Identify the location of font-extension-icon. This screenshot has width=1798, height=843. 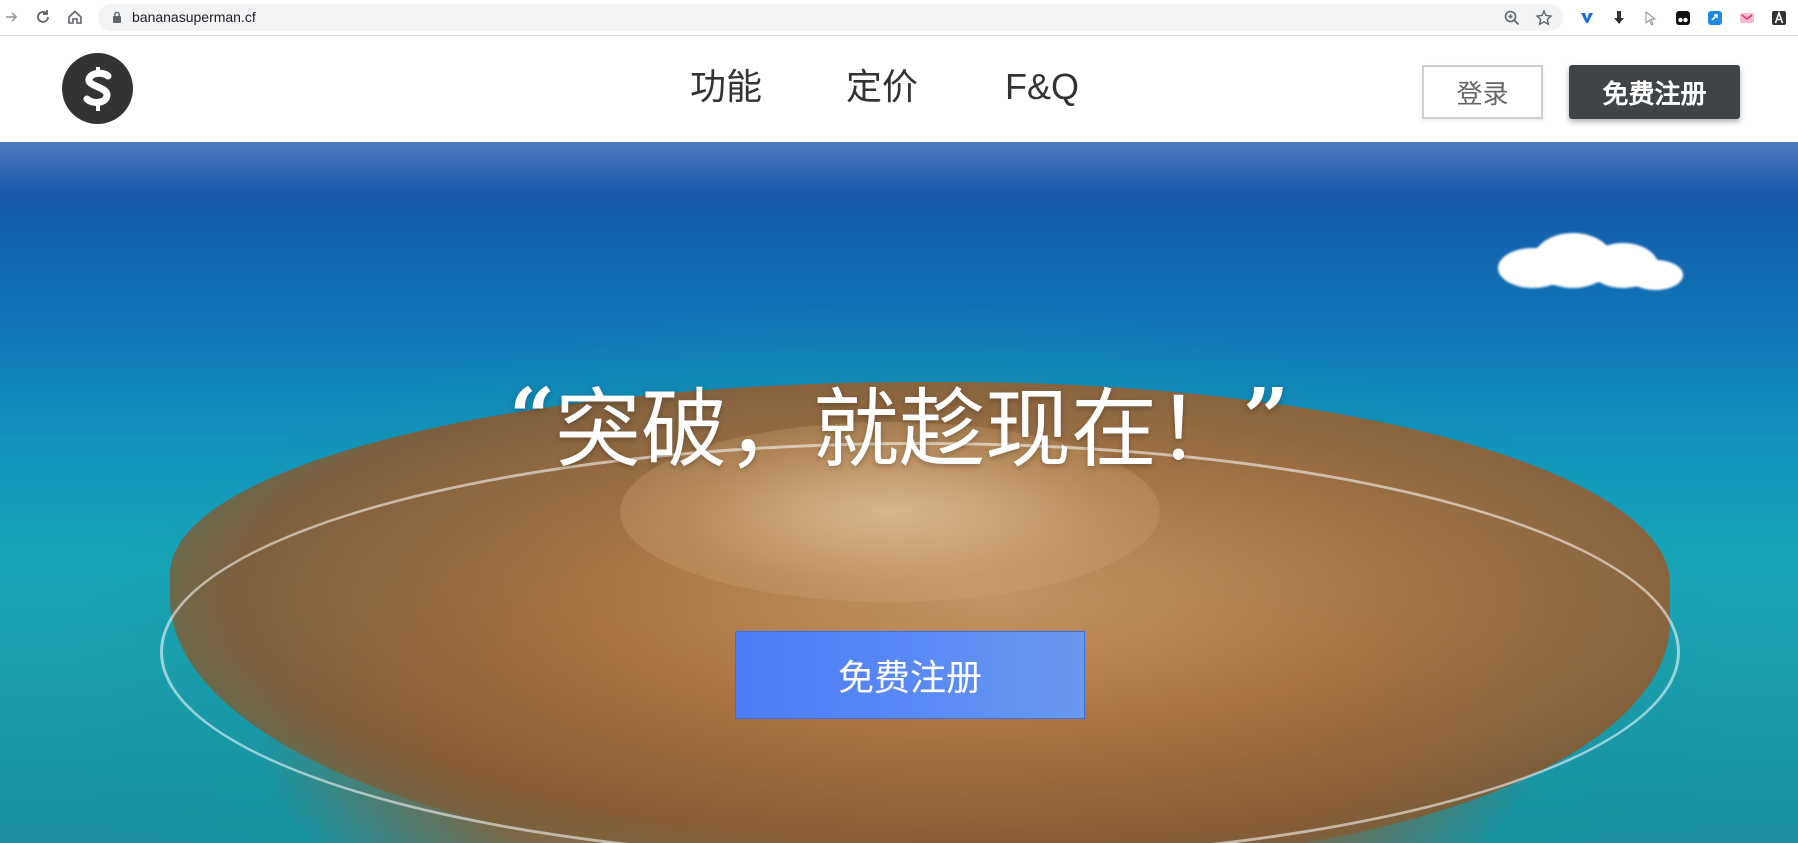
(1779, 18).